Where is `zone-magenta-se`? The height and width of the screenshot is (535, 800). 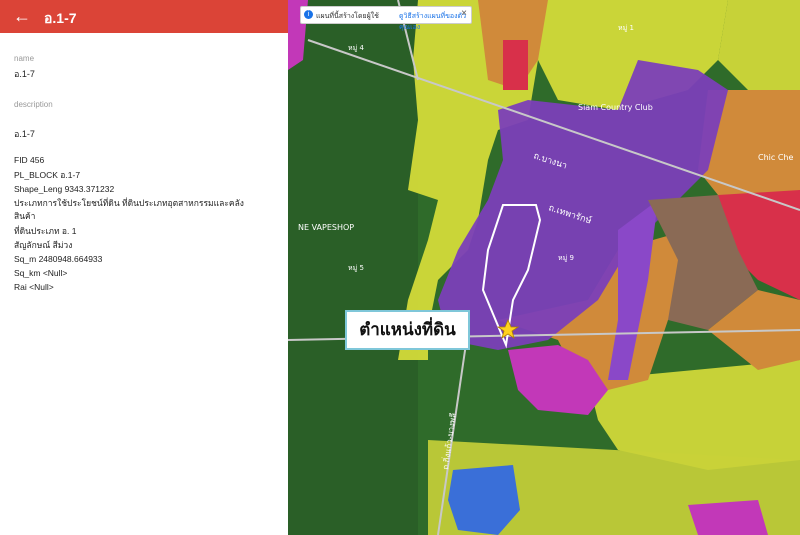 zone-magenta-se is located at coordinates (728, 517).